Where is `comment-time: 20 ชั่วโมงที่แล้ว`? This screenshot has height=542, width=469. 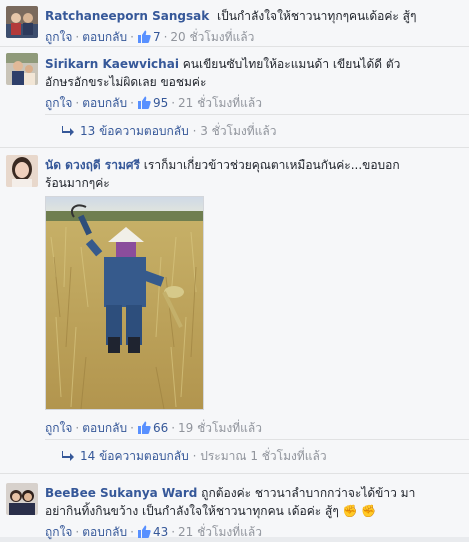 comment-time: 20 ชั่วโมงที่แล้ว is located at coordinates (212, 37).